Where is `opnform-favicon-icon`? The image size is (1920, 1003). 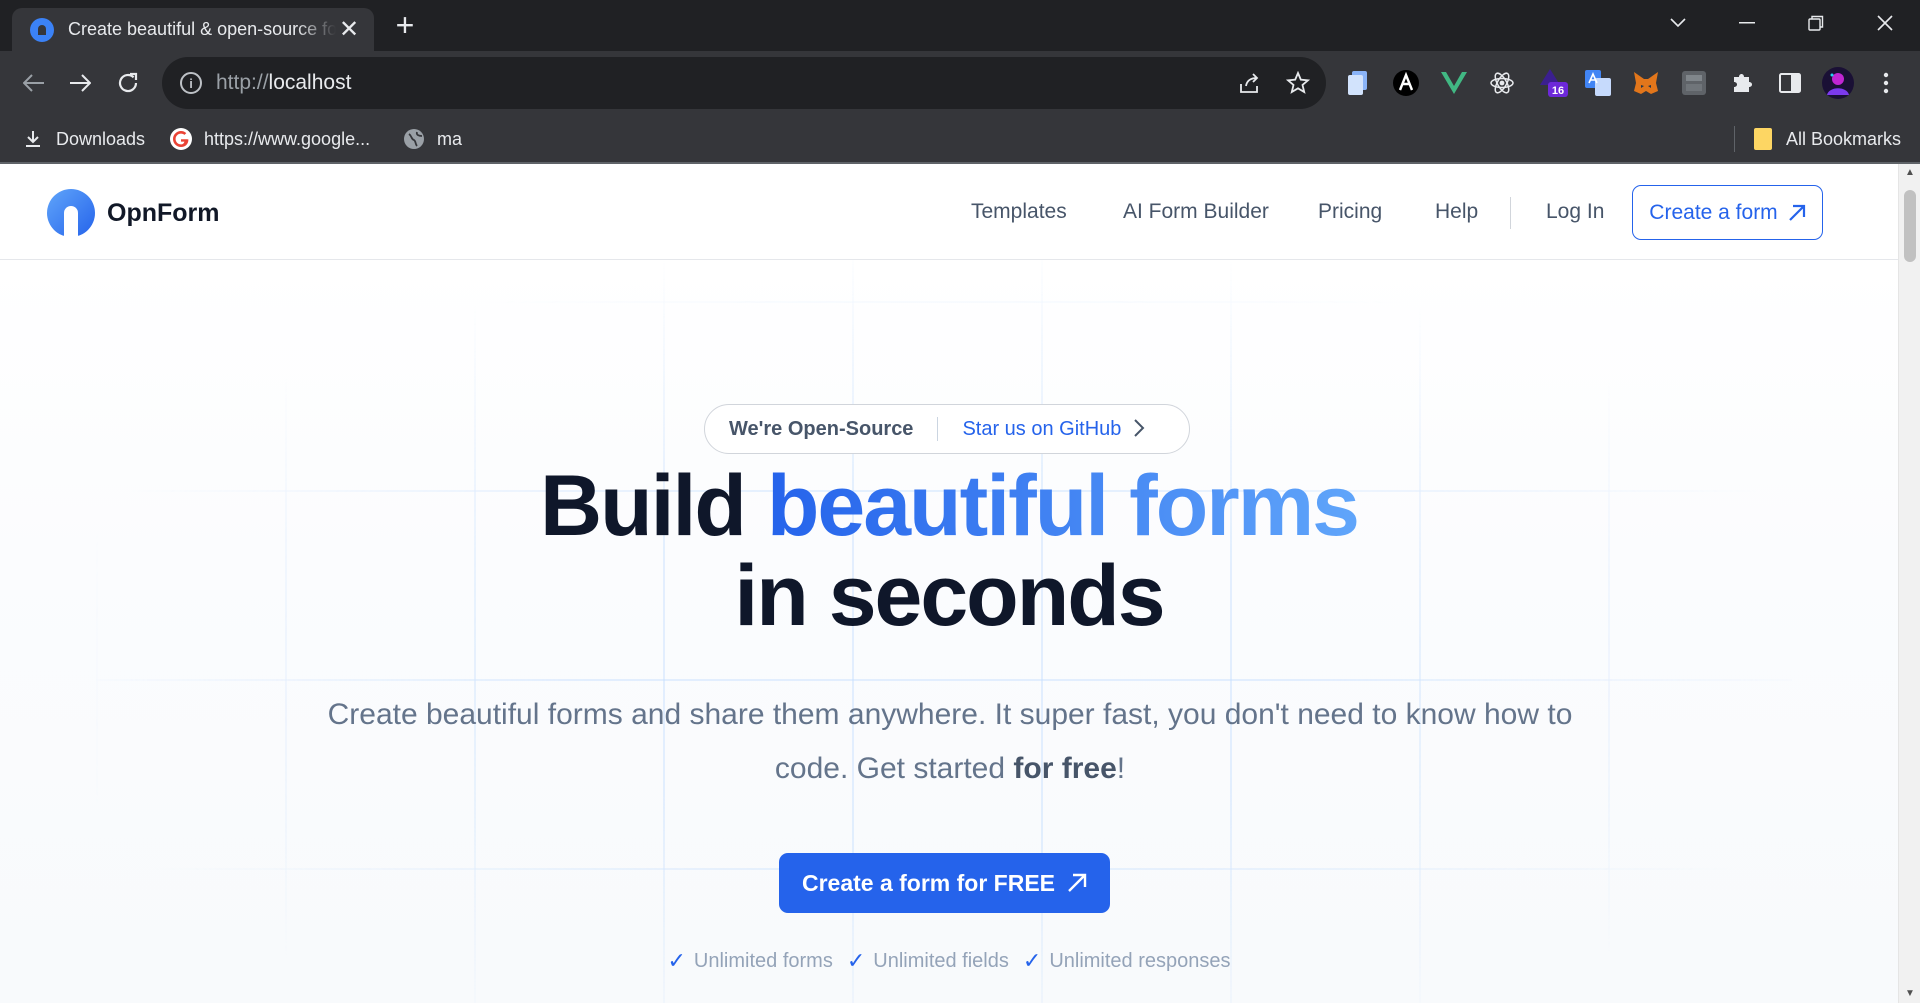
opnform-favicon-icon is located at coordinates (42, 29).